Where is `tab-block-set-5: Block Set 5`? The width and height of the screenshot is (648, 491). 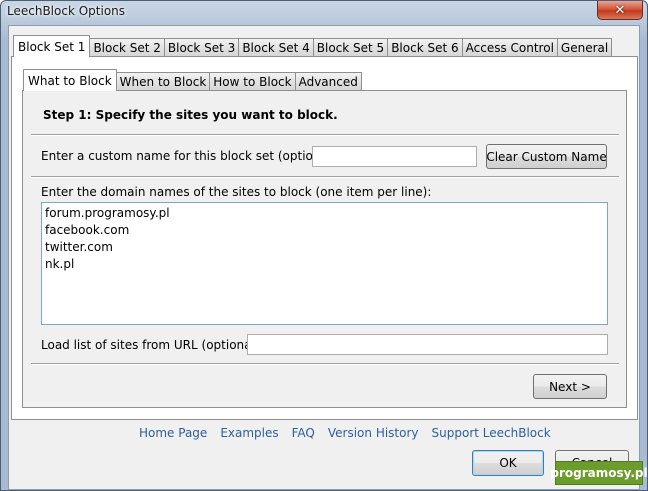 tab-block-set-5: Block Set 5 is located at coordinates (350, 47).